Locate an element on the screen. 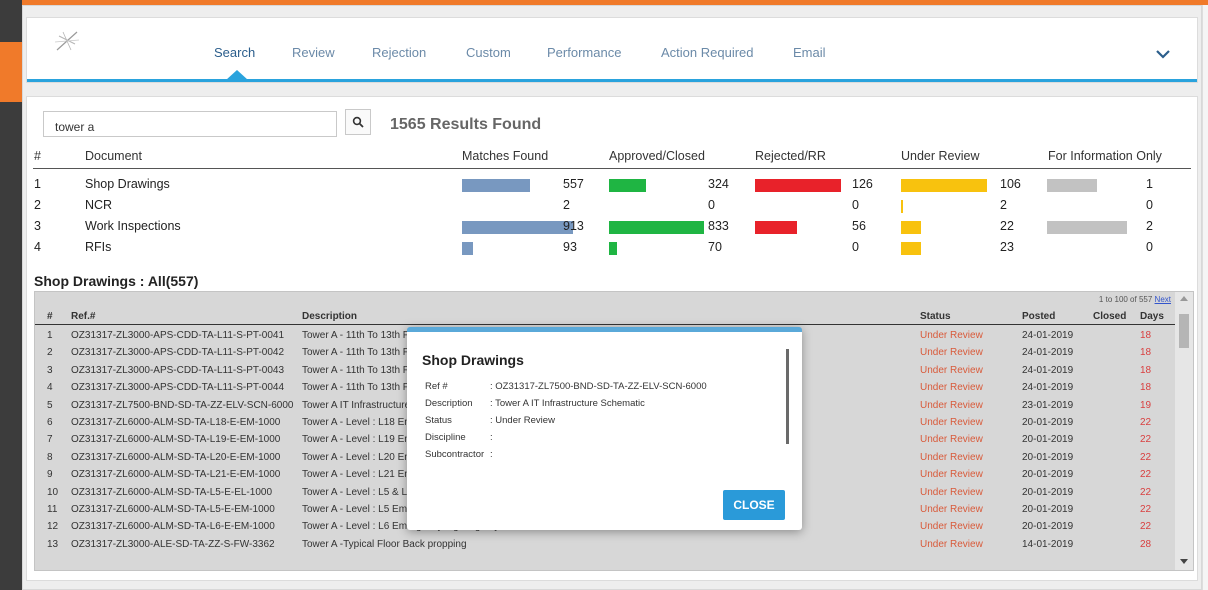 Image resolution: width=1208 pixels, height=590 pixels. summary-count-approved: 833 is located at coordinates (718, 226).